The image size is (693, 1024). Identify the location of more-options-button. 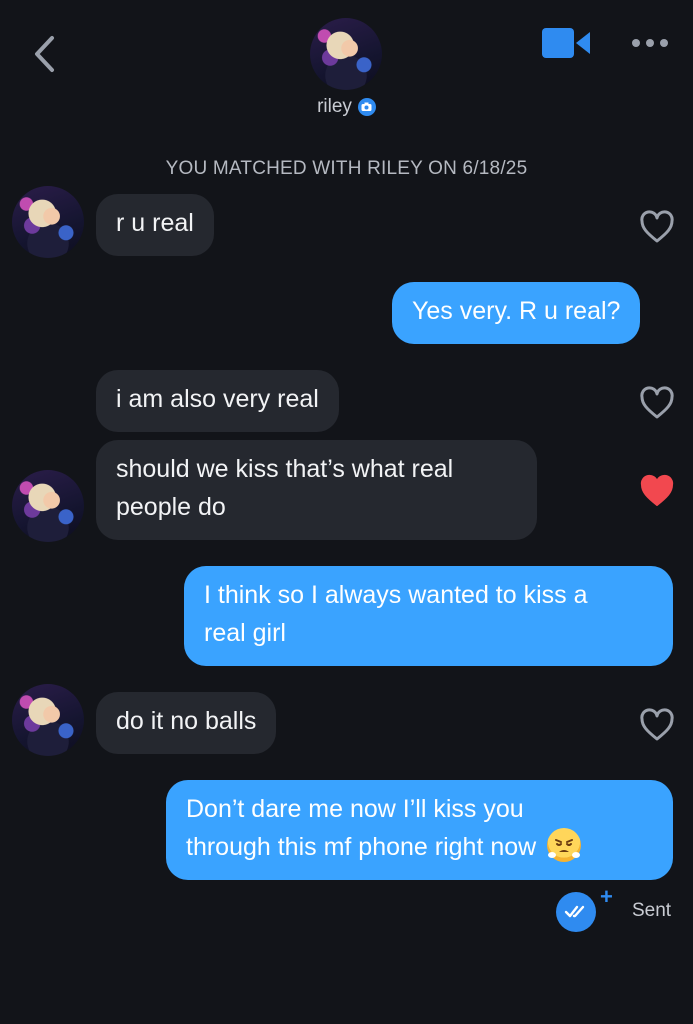
(650, 43).